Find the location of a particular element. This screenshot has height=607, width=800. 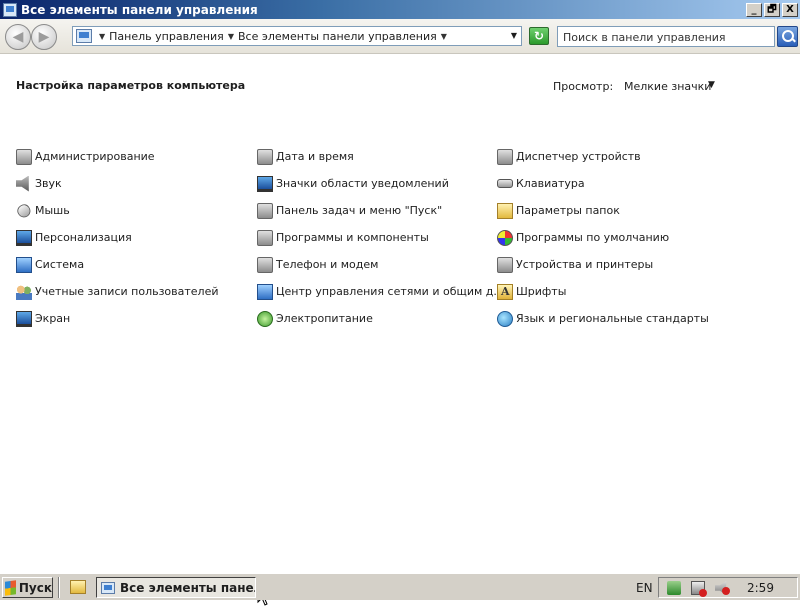

cp-item-region-language: Язык и региональные стандарты is located at coordinates (603, 318).